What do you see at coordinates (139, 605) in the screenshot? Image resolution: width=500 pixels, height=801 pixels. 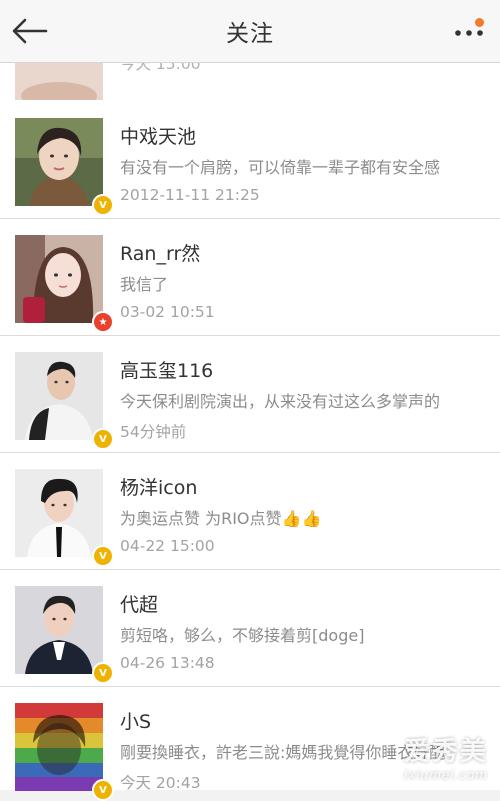 I see `user-name: 代超` at bounding box center [139, 605].